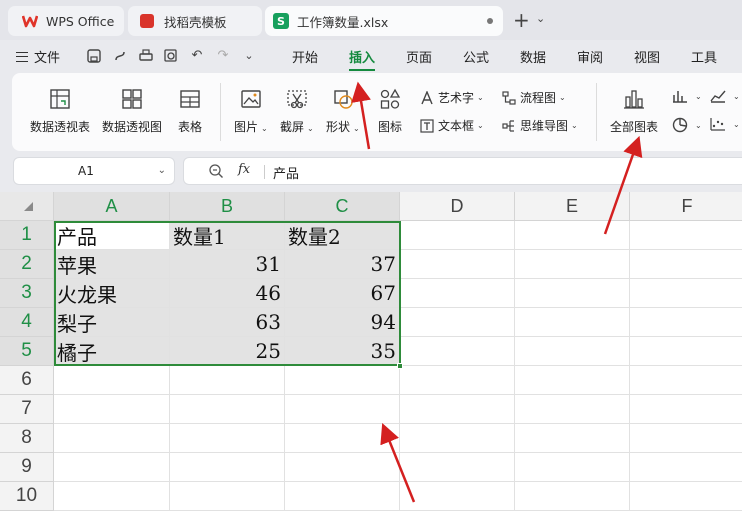  What do you see at coordinates (533, 56) in the screenshot?
I see `tab-data: 数据` at bounding box center [533, 56].